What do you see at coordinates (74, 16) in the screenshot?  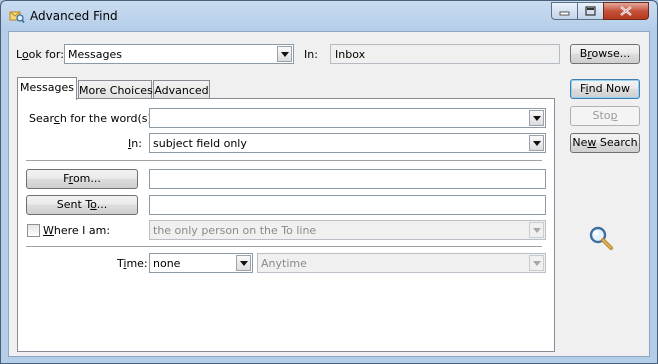 I see `window-title: Advanced Find` at bounding box center [74, 16].